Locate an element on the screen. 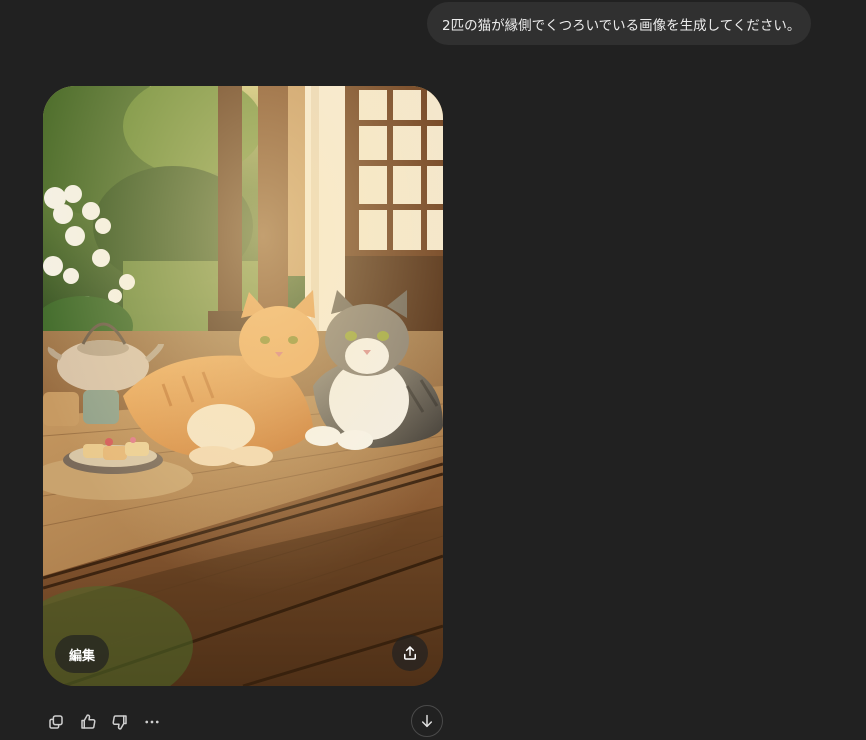 The height and width of the screenshot is (740, 866). user-message-bubble: 2匹の猫が縁側でくつろいでいる画像を生成してください。 is located at coordinates (619, 23).